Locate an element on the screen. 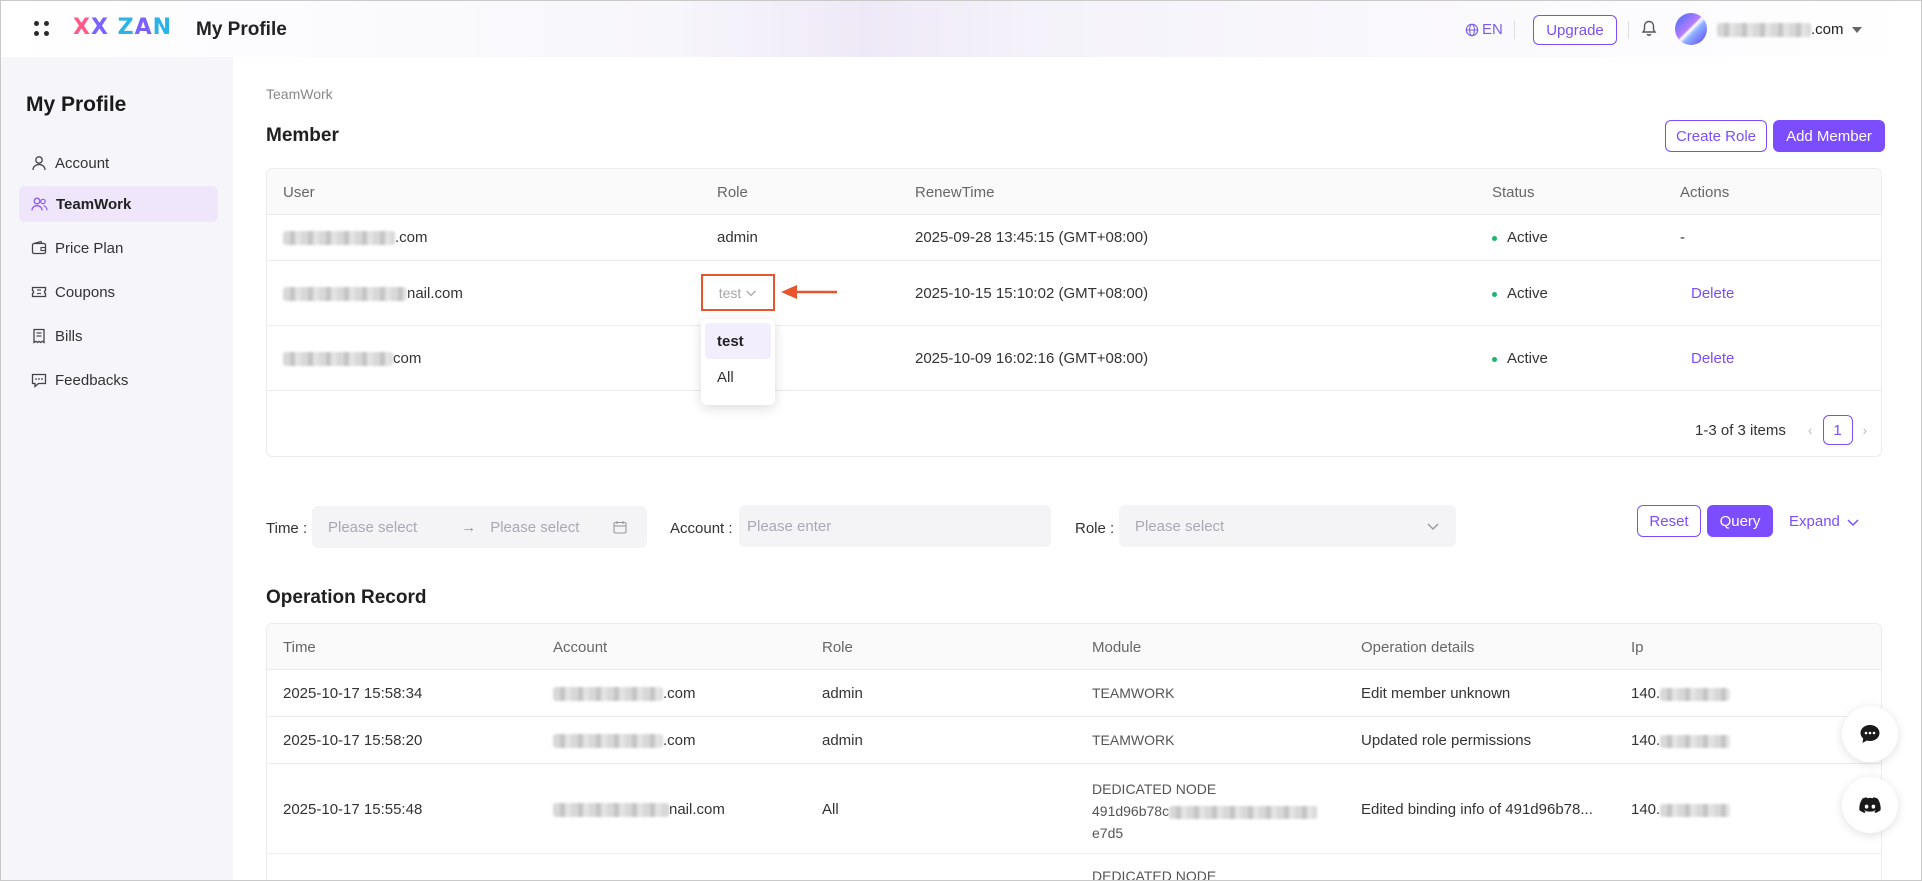 The image size is (1922, 881). record-details: Edit member unknown is located at coordinates (1436, 693).